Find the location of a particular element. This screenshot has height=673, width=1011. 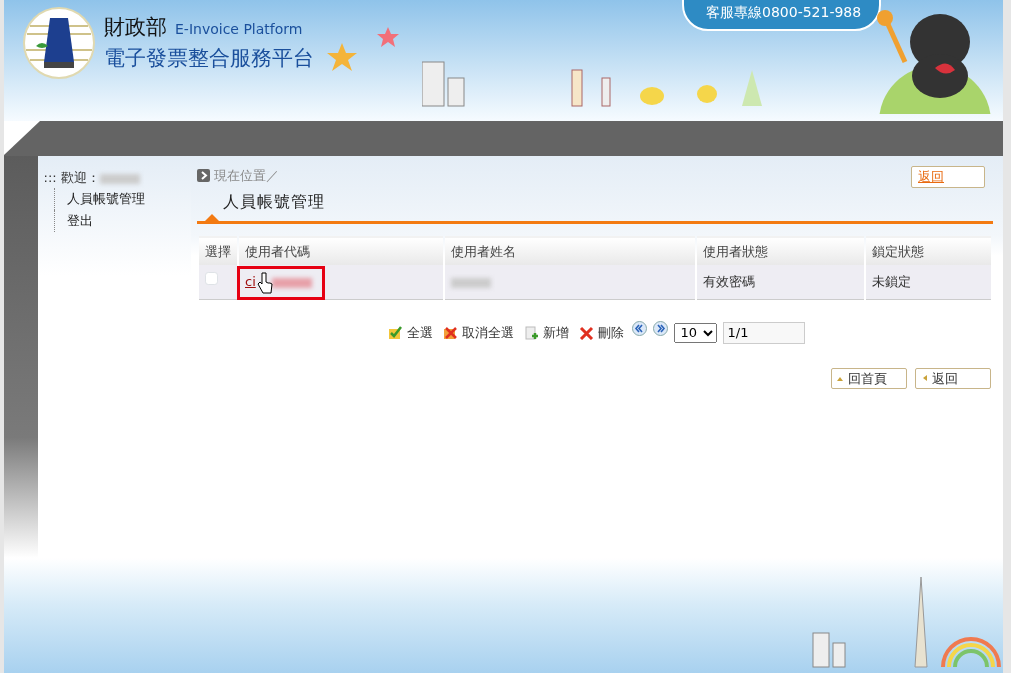

arrow-right-icon is located at coordinates (203, 176).